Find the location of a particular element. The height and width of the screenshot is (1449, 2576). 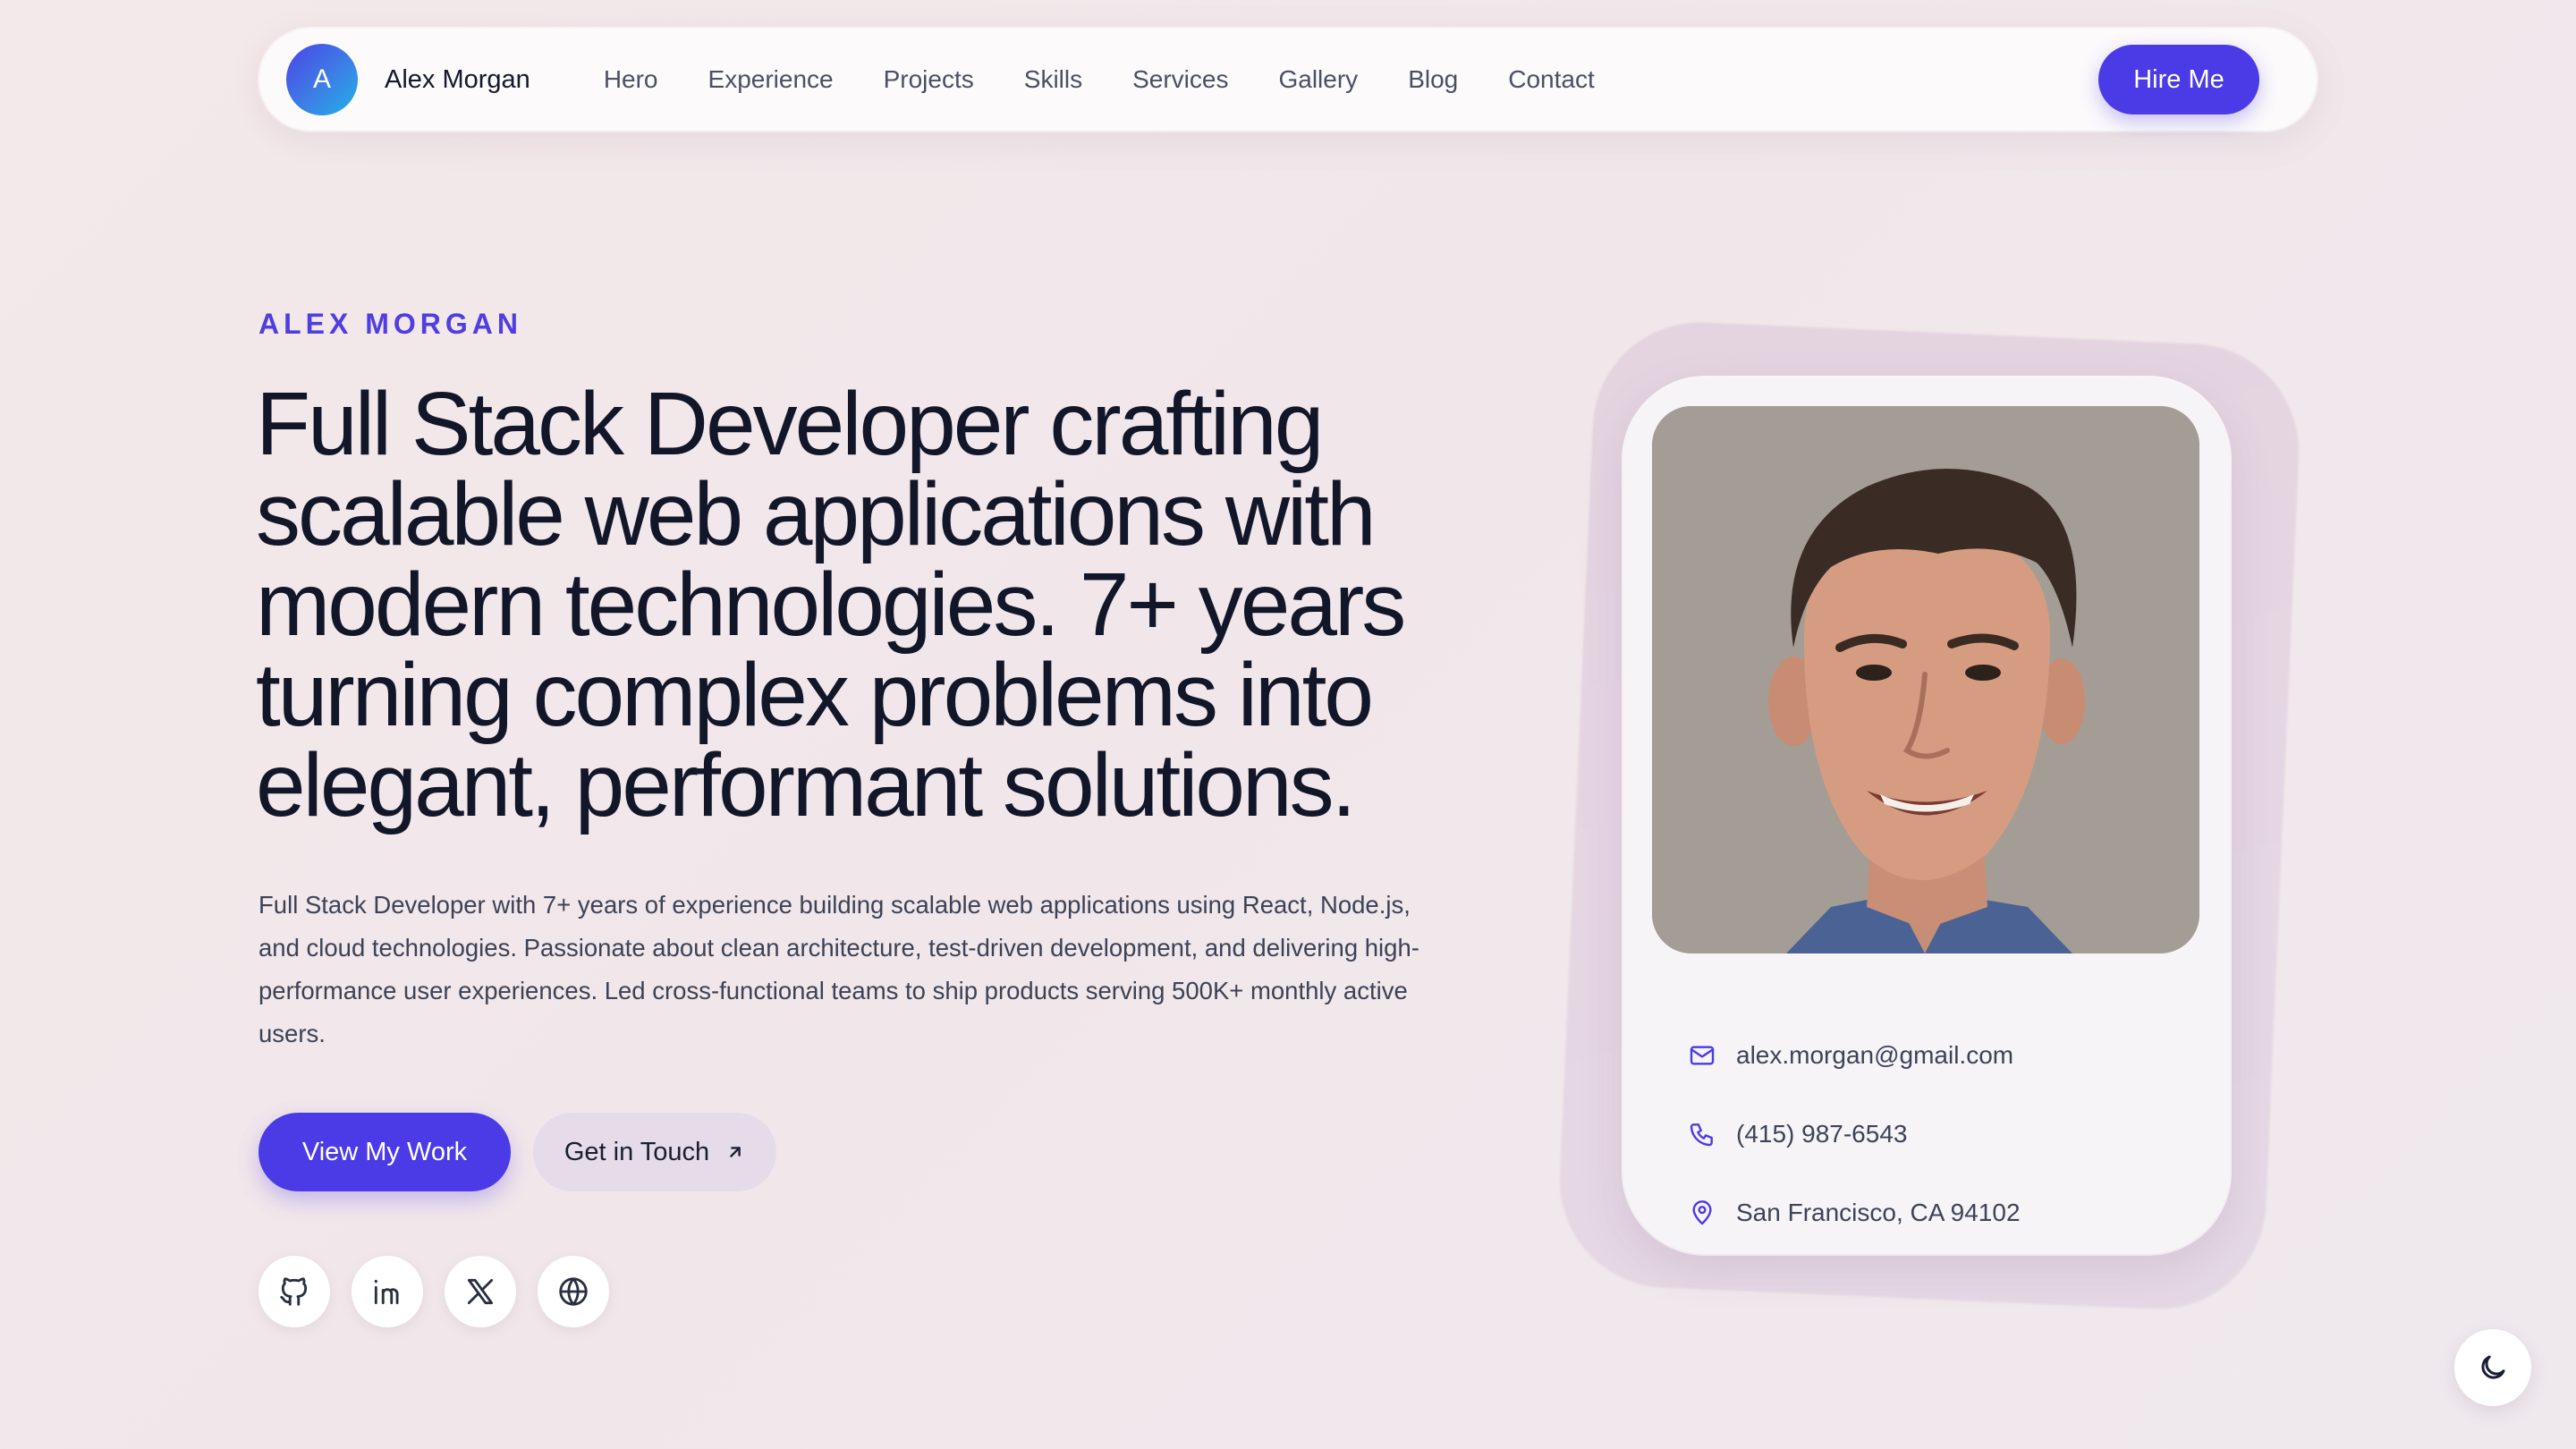

avatar: A is located at coordinates (322, 79).